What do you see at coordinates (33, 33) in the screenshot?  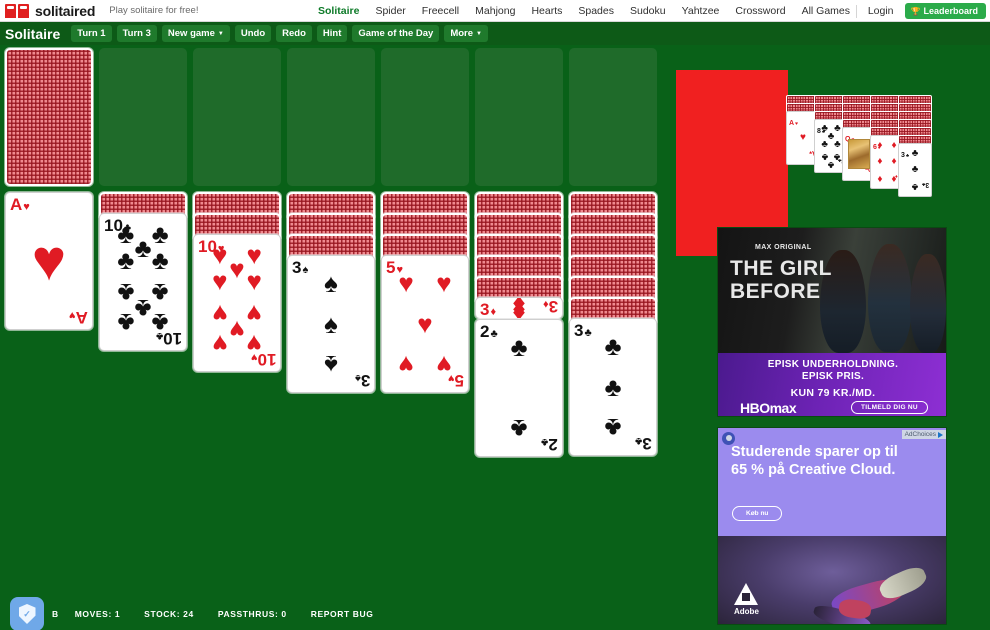 I see `game-title: Solitaire` at bounding box center [33, 33].